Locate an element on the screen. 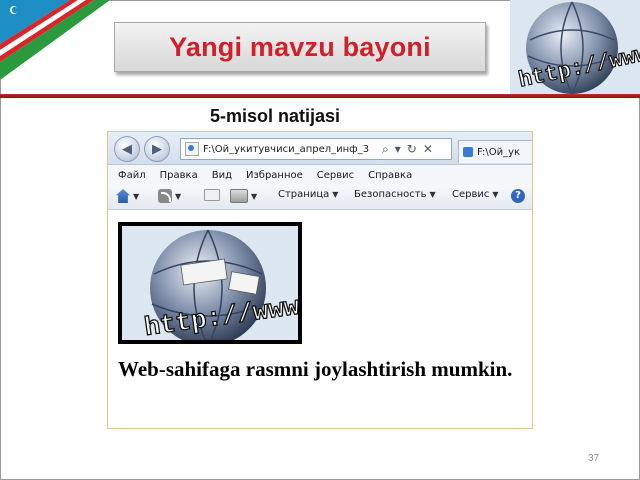 The height and width of the screenshot is (480, 640). rss-feed-icon is located at coordinates (165, 196).